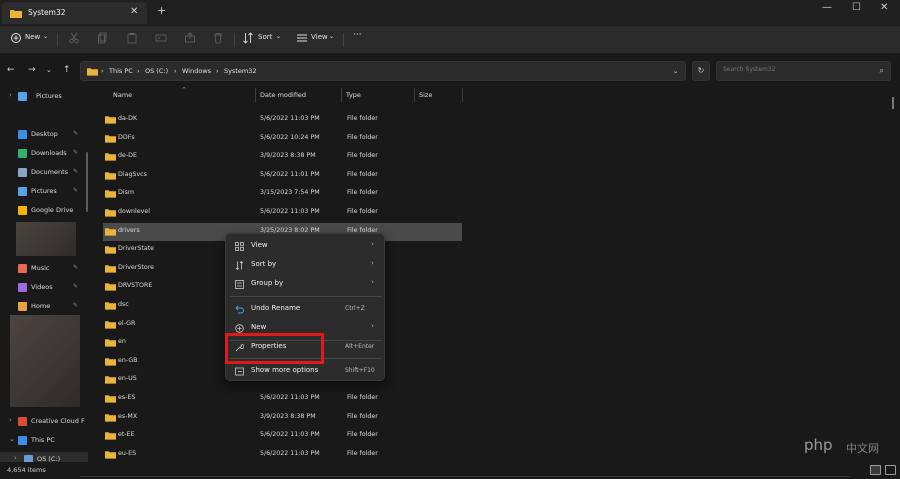  I want to click on tab-system32: System32 ✕, so click(74, 13).